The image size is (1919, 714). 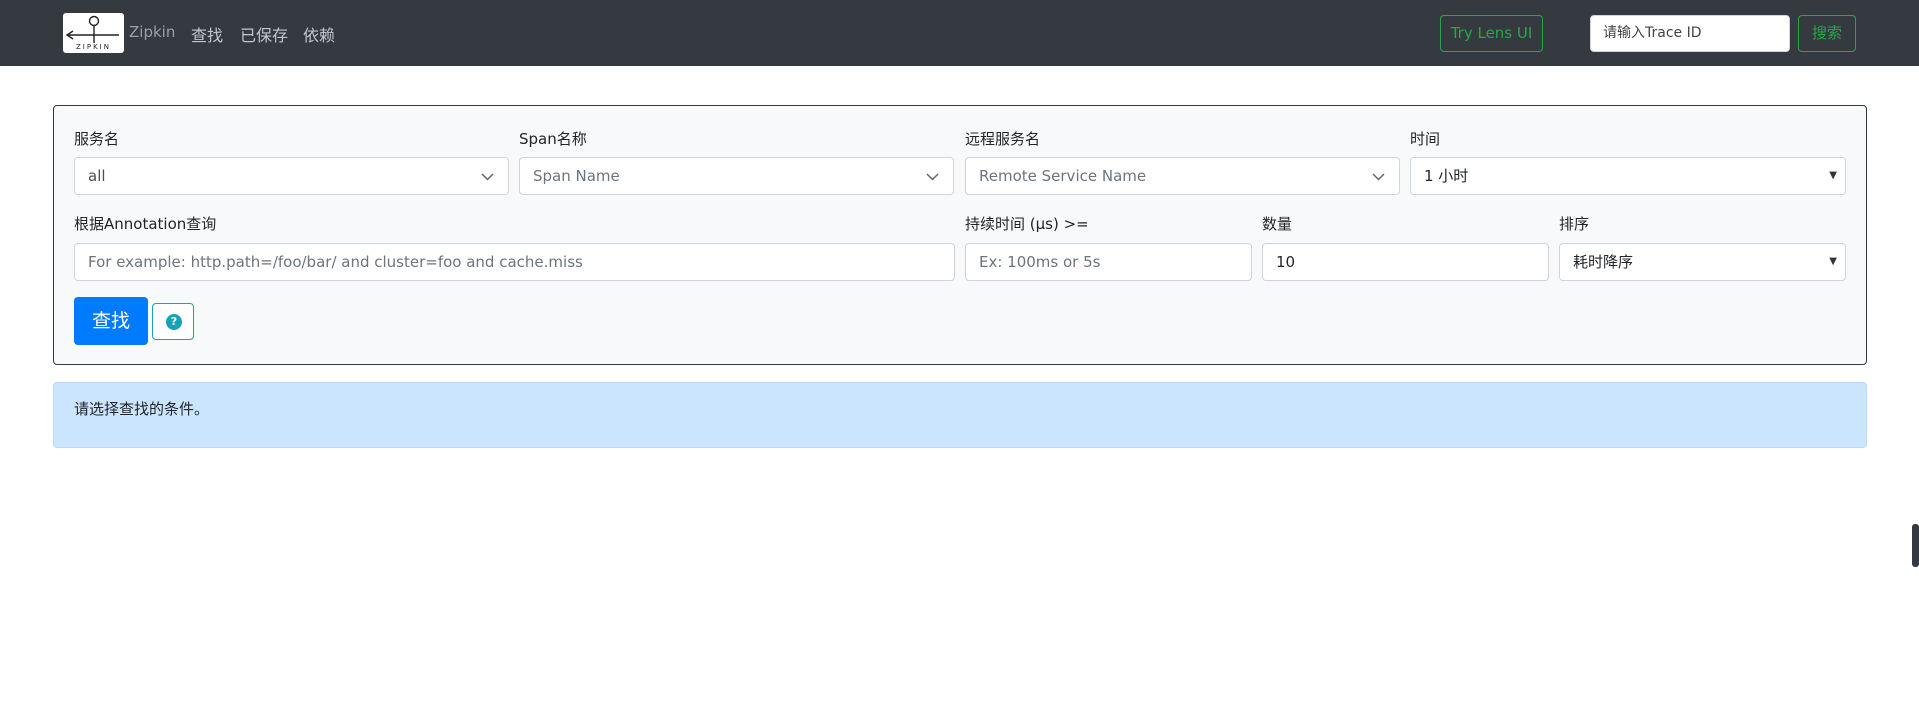 What do you see at coordinates (1405, 262) in the screenshot?
I see `limit-input: 10` at bounding box center [1405, 262].